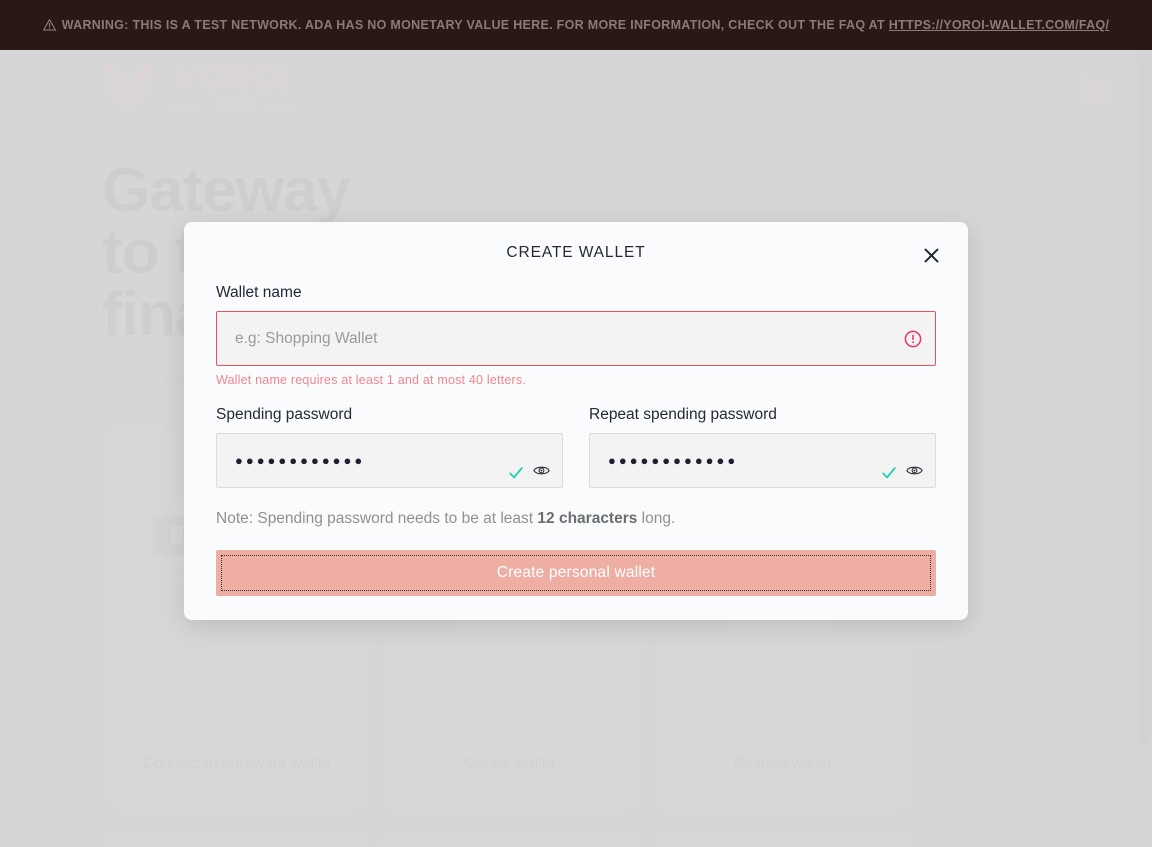 The image size is (1152, 847). What do you see at coordinates (49, 25) in the screenshot?
I see `warning-triangle-icon` at bounding box center [49, 25].